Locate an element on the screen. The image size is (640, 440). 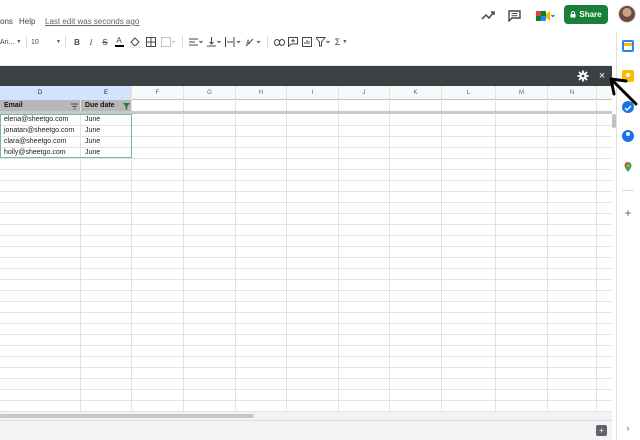
column-header-h: H is located at coordinates (261, 93).